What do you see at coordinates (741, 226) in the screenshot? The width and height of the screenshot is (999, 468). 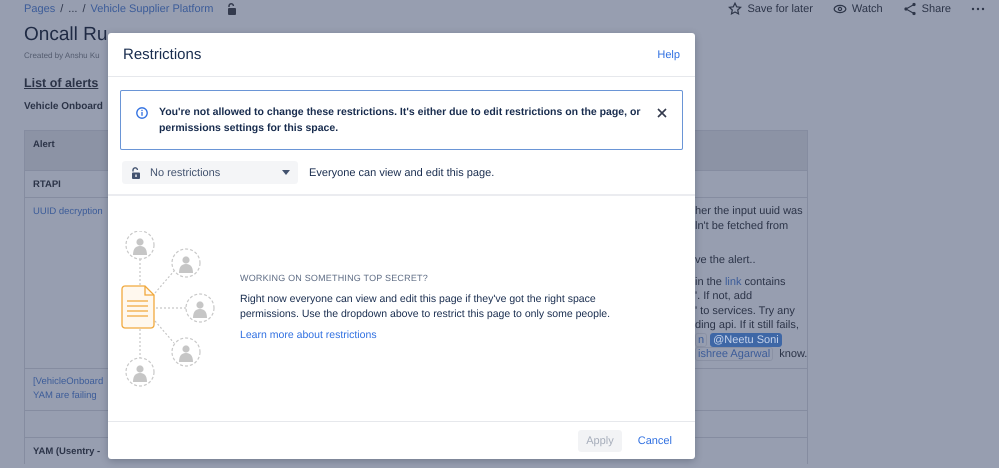 I see `cell-text: ln't be fetched from` at bounding box center [741, 226].